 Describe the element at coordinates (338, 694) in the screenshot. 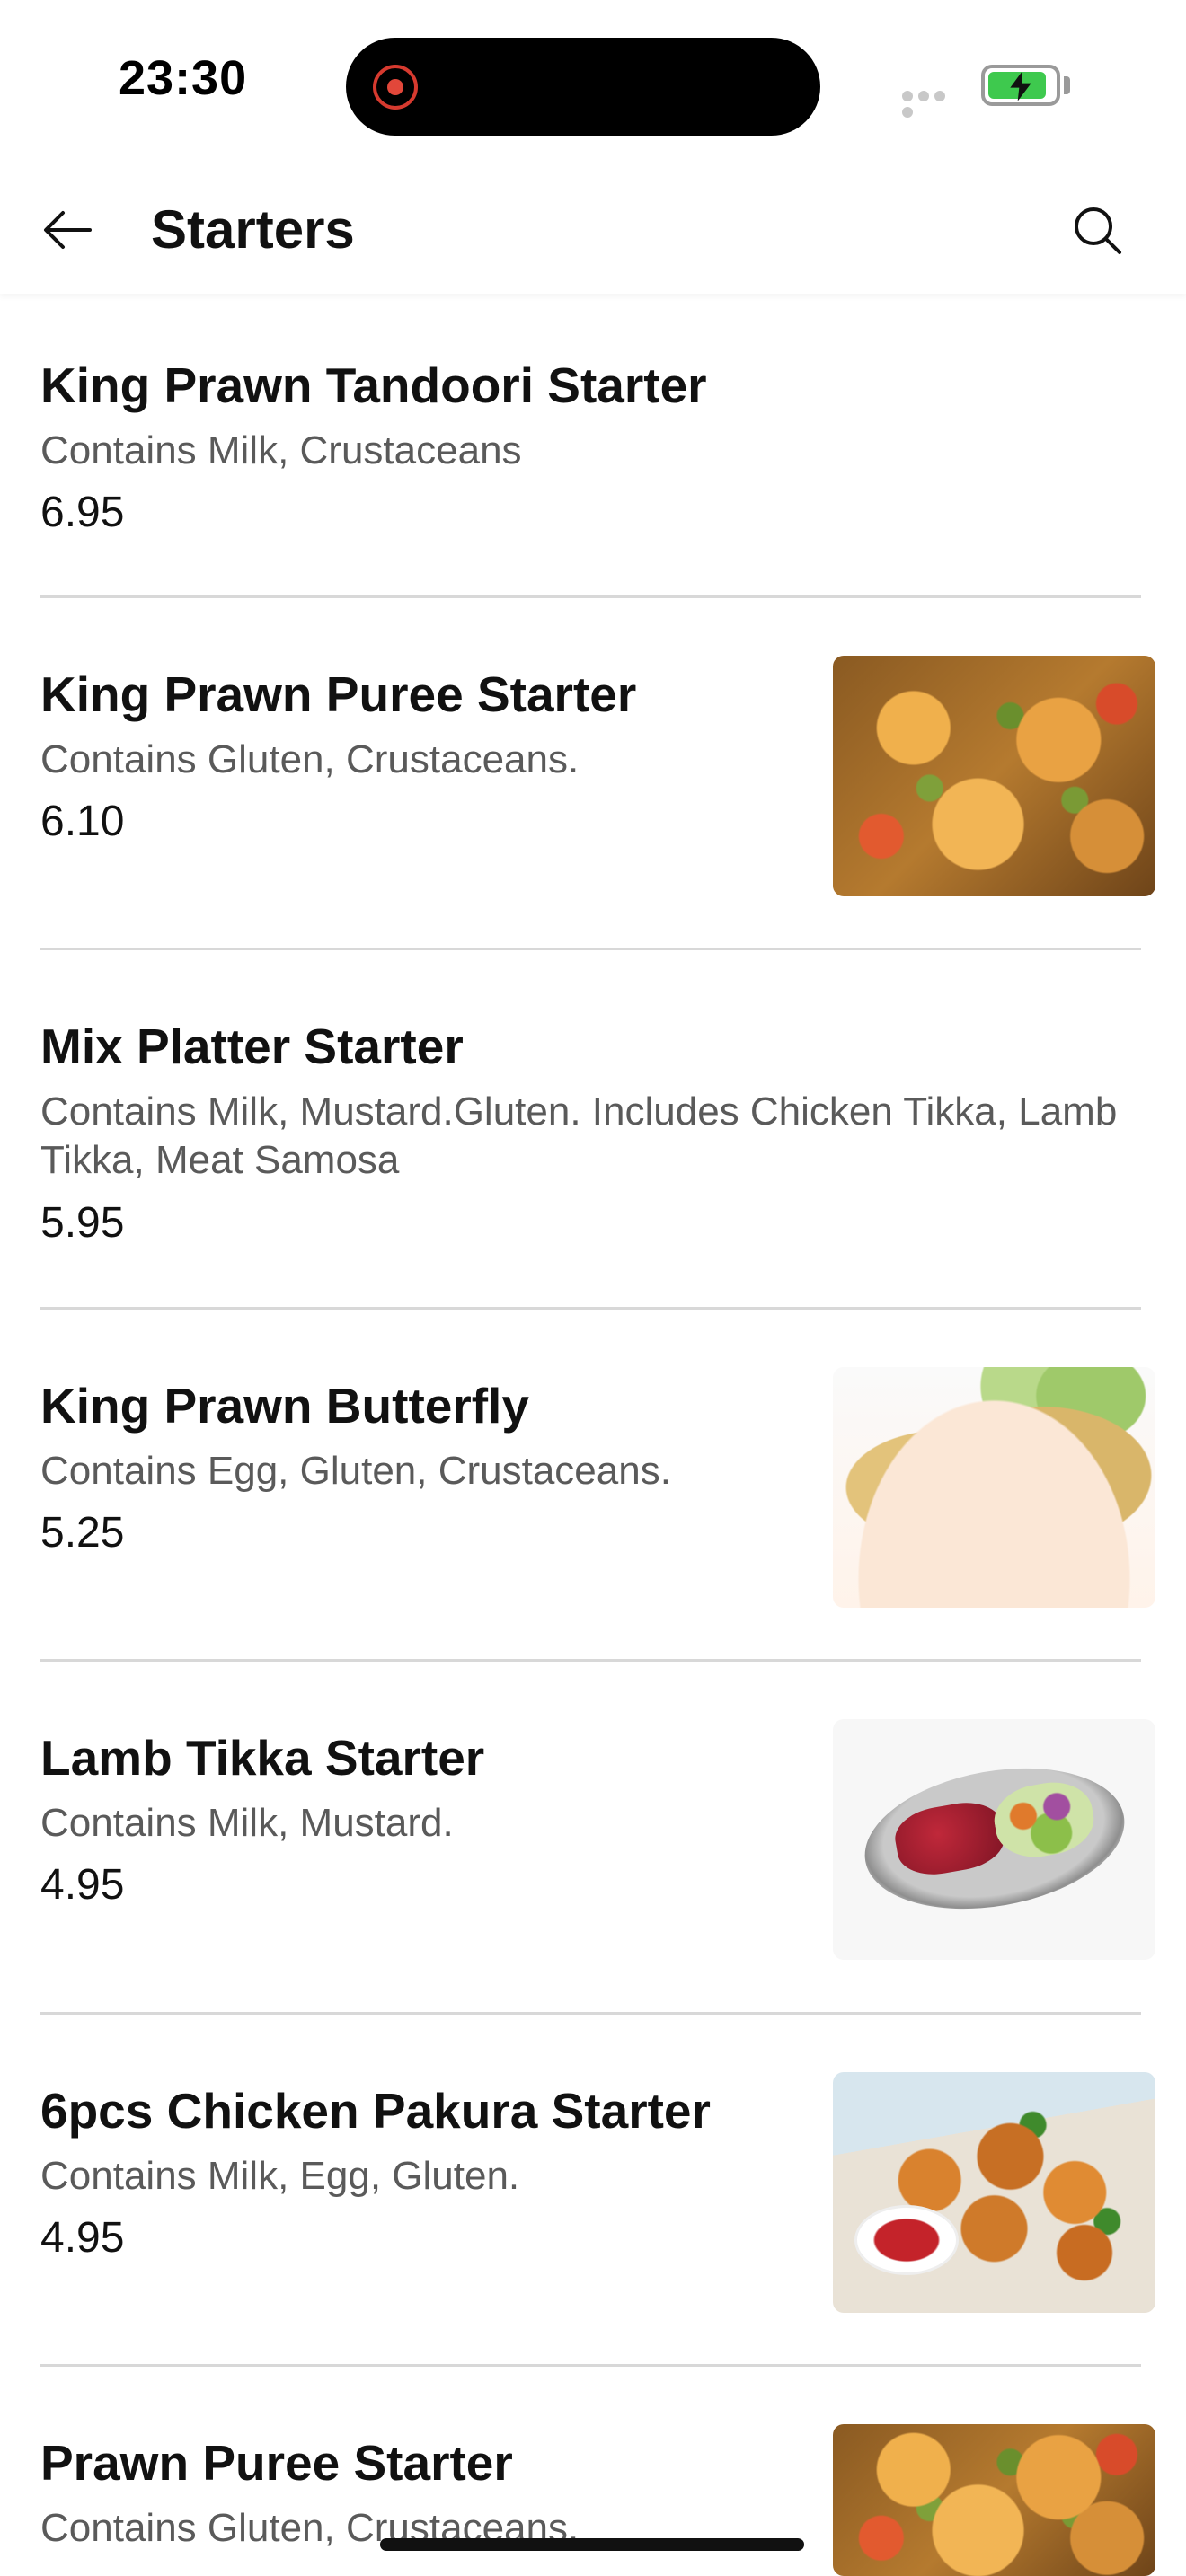

I see `item-name: King Prawn Puree Starter` at that location.